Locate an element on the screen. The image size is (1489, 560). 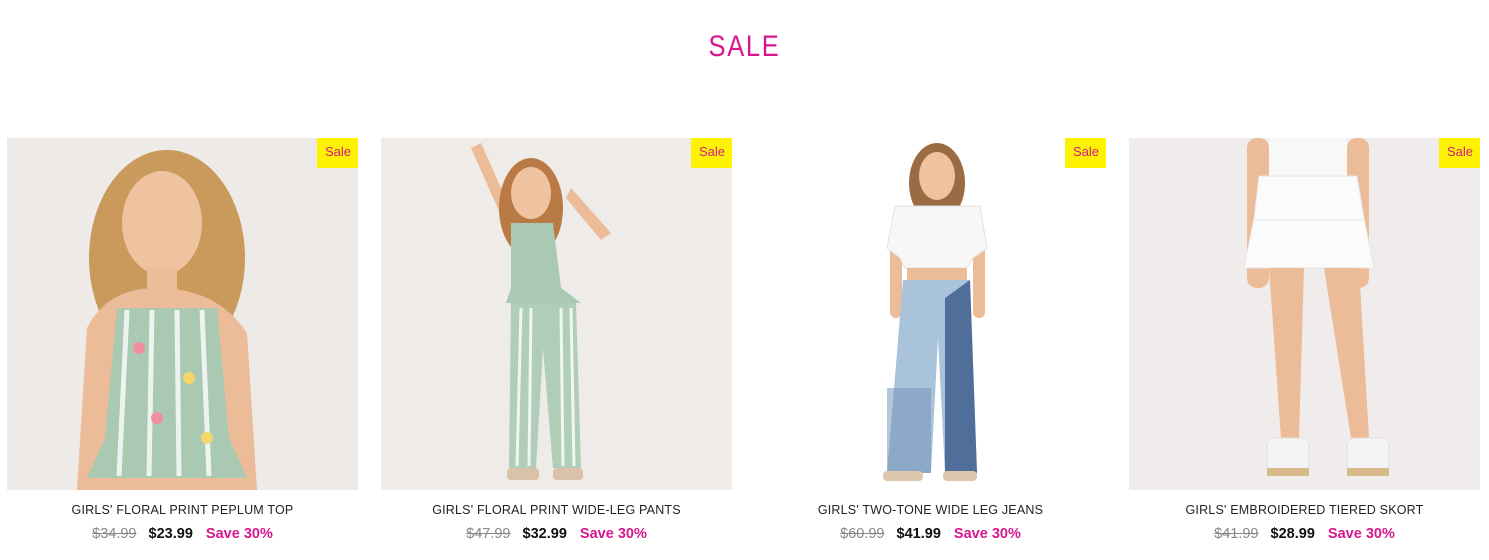
product-prices: $47.99 $32.99 Save 30% is located at coordinates (556, 534).